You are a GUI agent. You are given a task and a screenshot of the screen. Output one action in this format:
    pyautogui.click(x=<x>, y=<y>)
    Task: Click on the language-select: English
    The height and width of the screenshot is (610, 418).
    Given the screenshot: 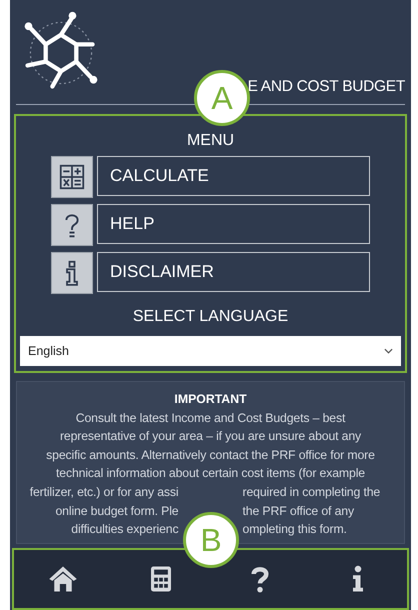 What is the action you would take?
    pyautogui.click(x=210, y=351)
    